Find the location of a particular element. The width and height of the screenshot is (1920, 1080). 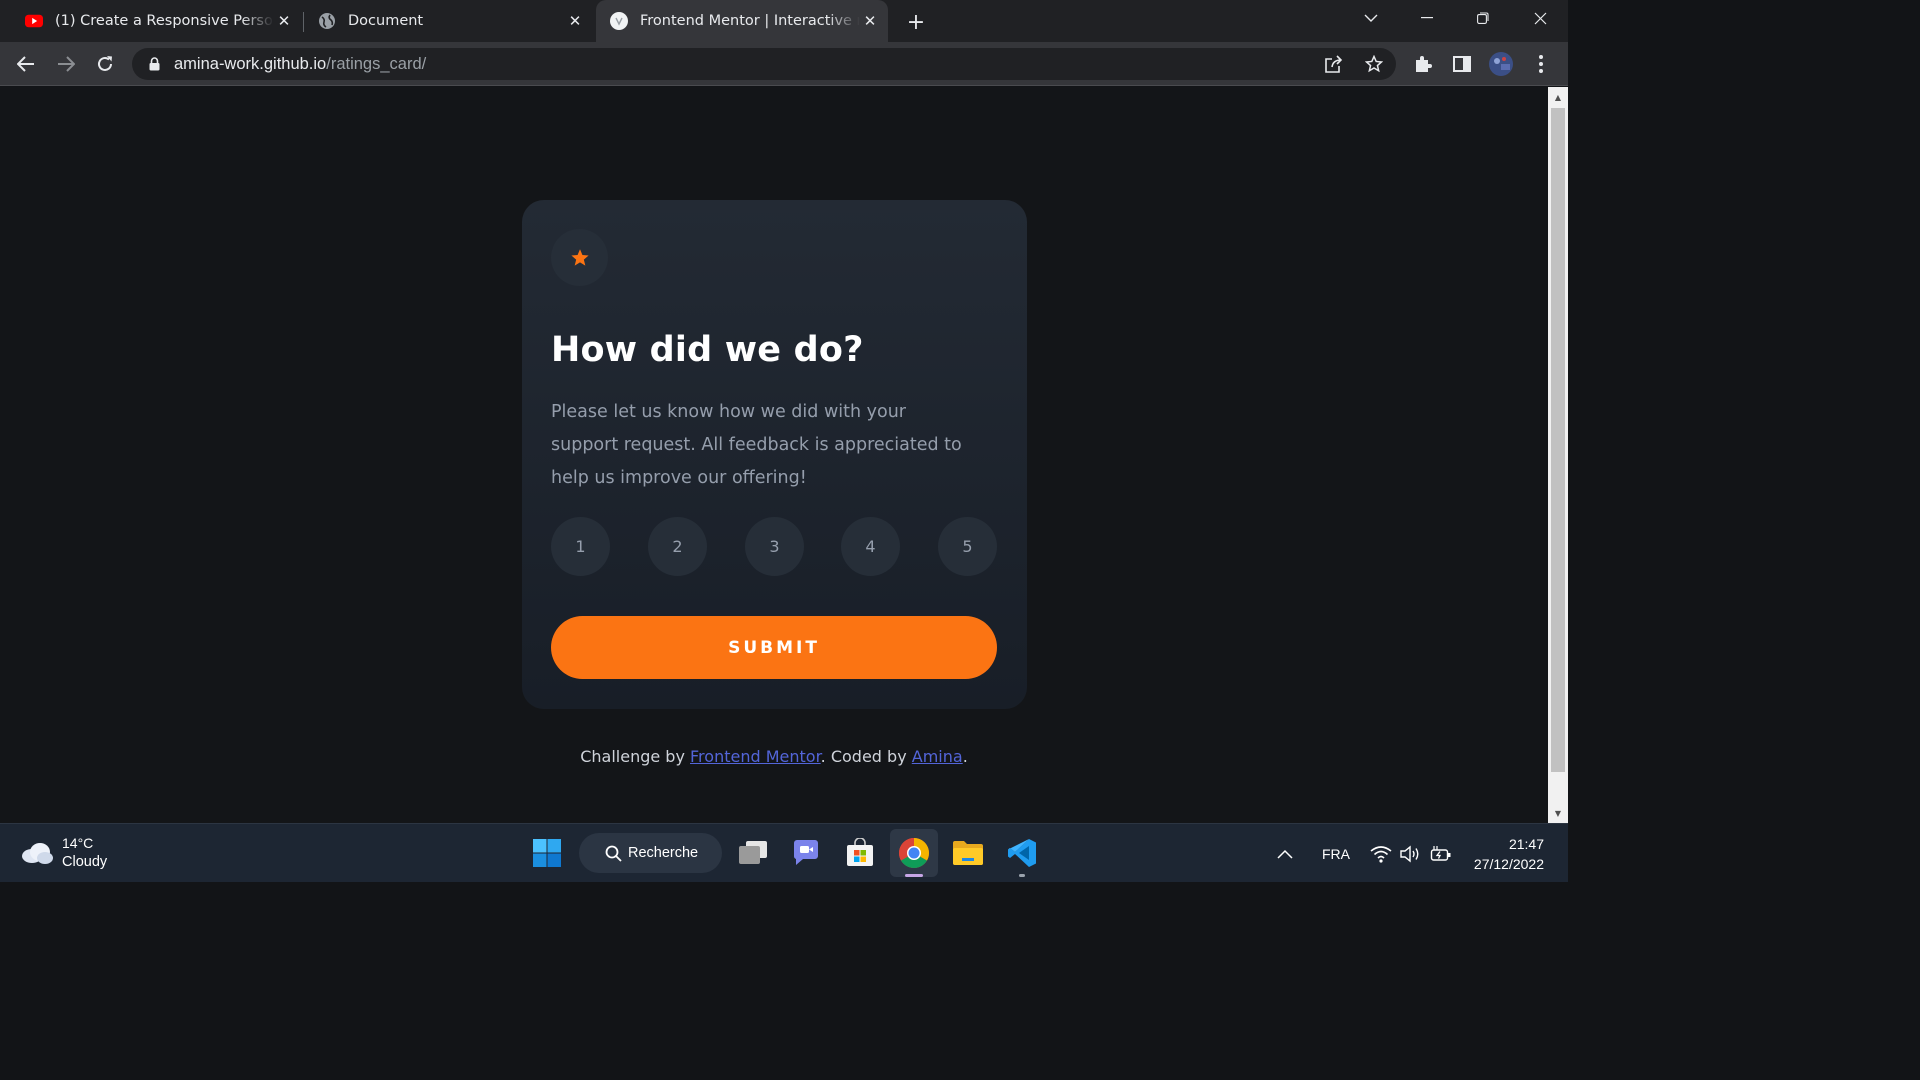

url-text: amina-work.github.io/ratings_card/ is located at coordinates (300, 64).